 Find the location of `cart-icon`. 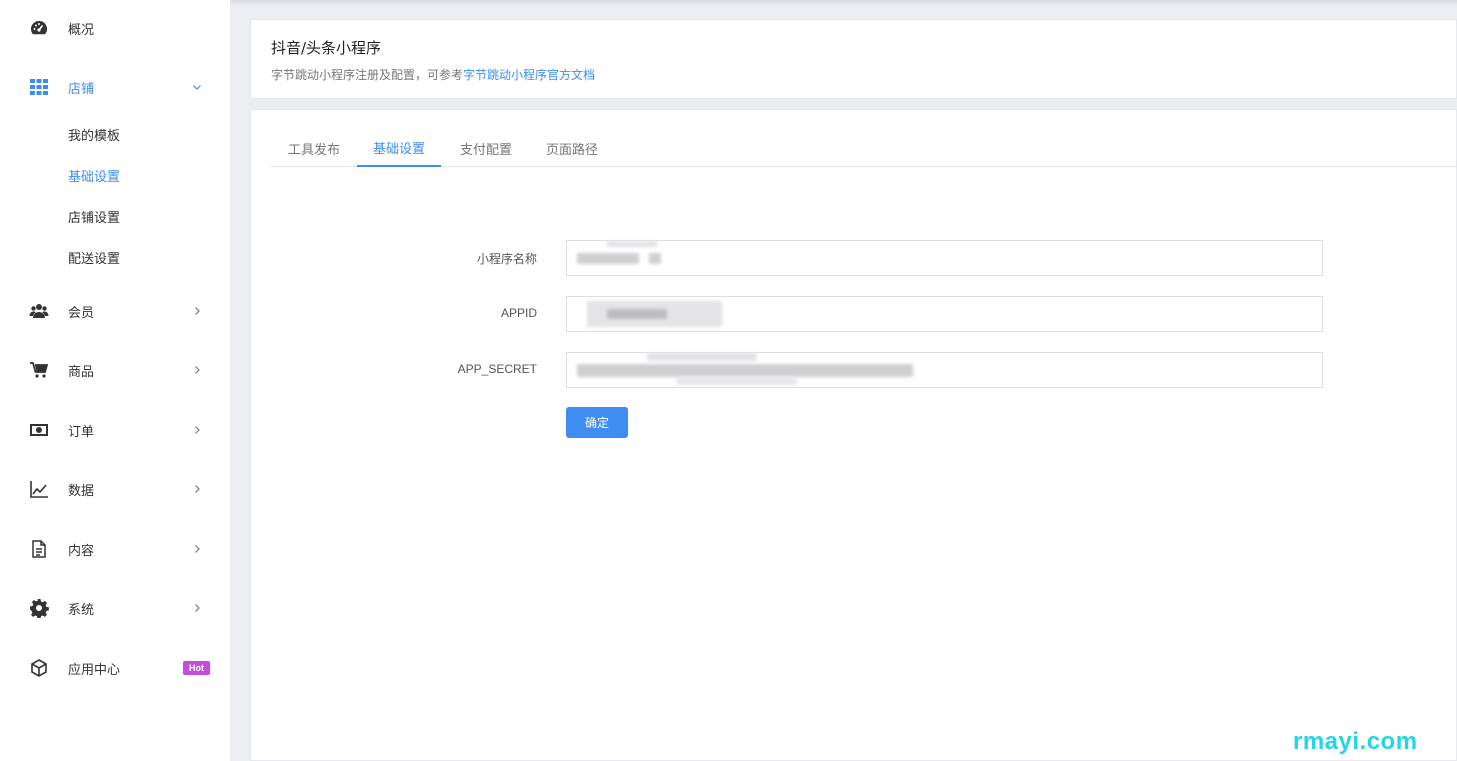

cart-icon is located at coordinates (39, 370).